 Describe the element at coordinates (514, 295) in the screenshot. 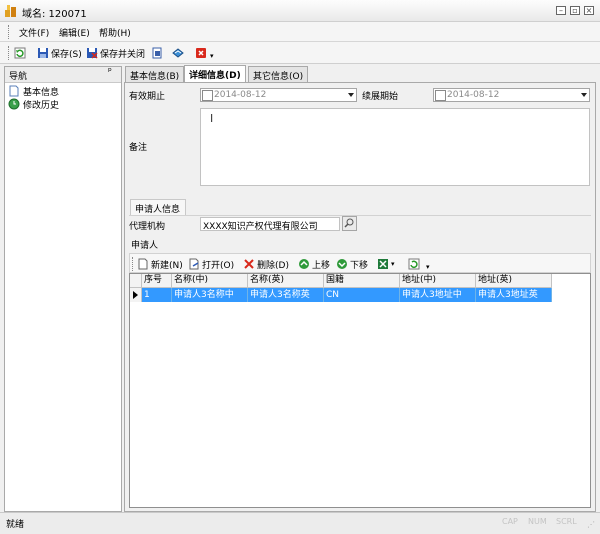

I see `table-cell: 申请人3地址英` at that location.